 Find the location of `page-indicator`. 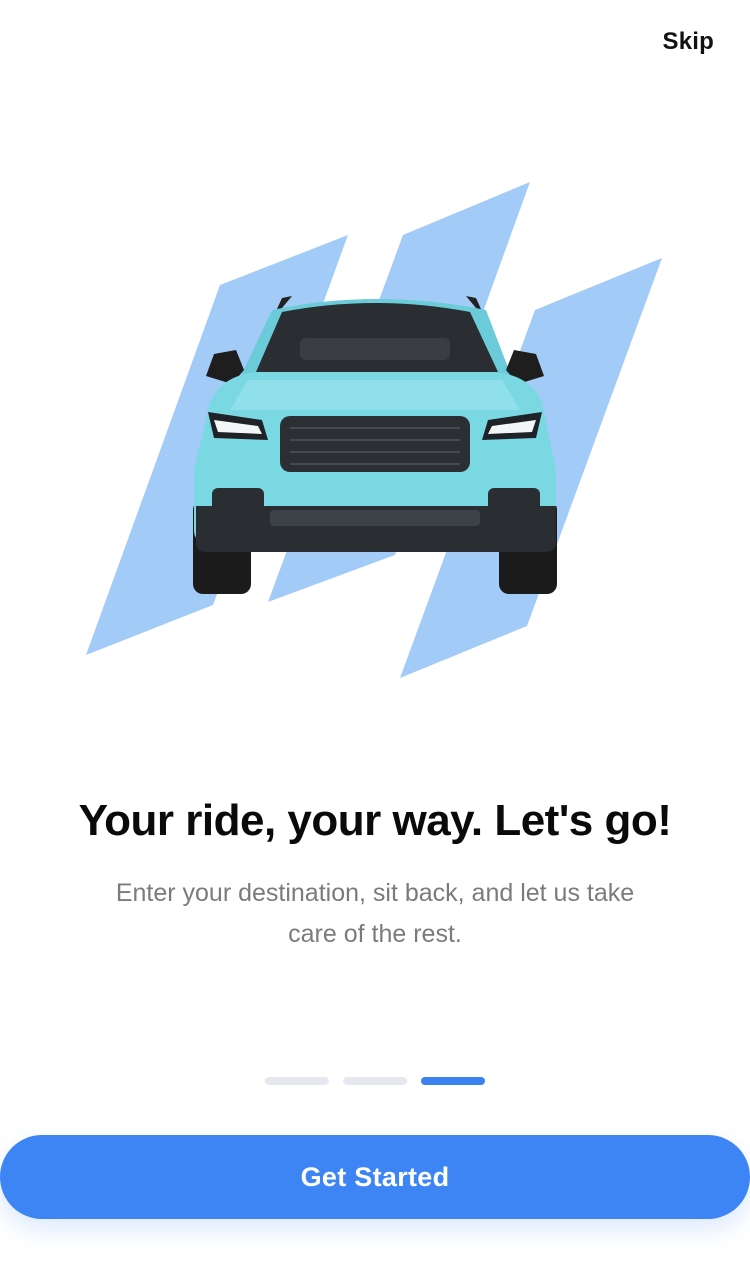

page-indicator is located at coordinates (375, 1081).